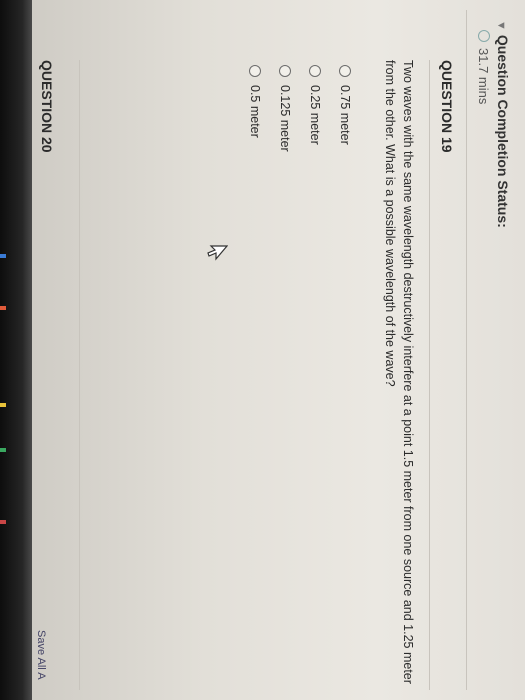  I want to click on save-all-button: Save All A, so click(41, 655).